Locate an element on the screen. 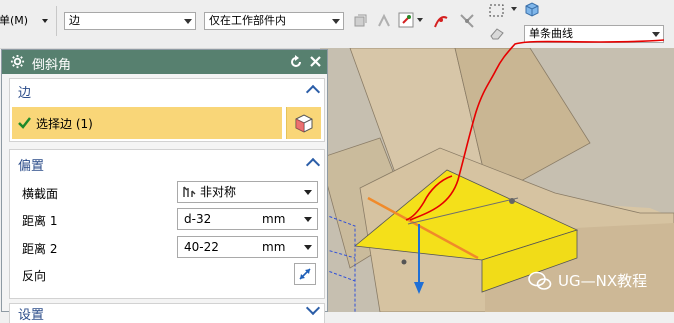  reset-icon is located at coordinates (296, 62).